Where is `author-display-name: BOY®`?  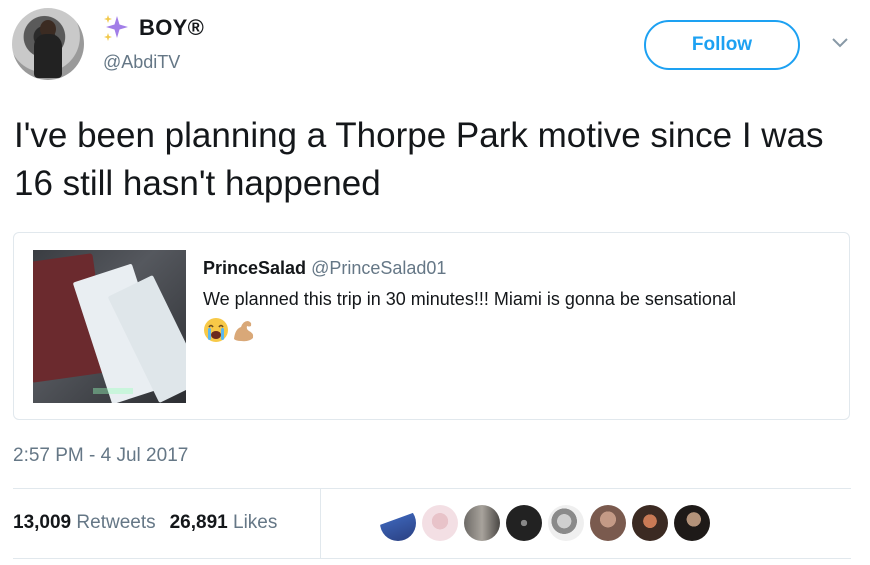 author-display-name: BOY® is located at coordinates (171, 28).